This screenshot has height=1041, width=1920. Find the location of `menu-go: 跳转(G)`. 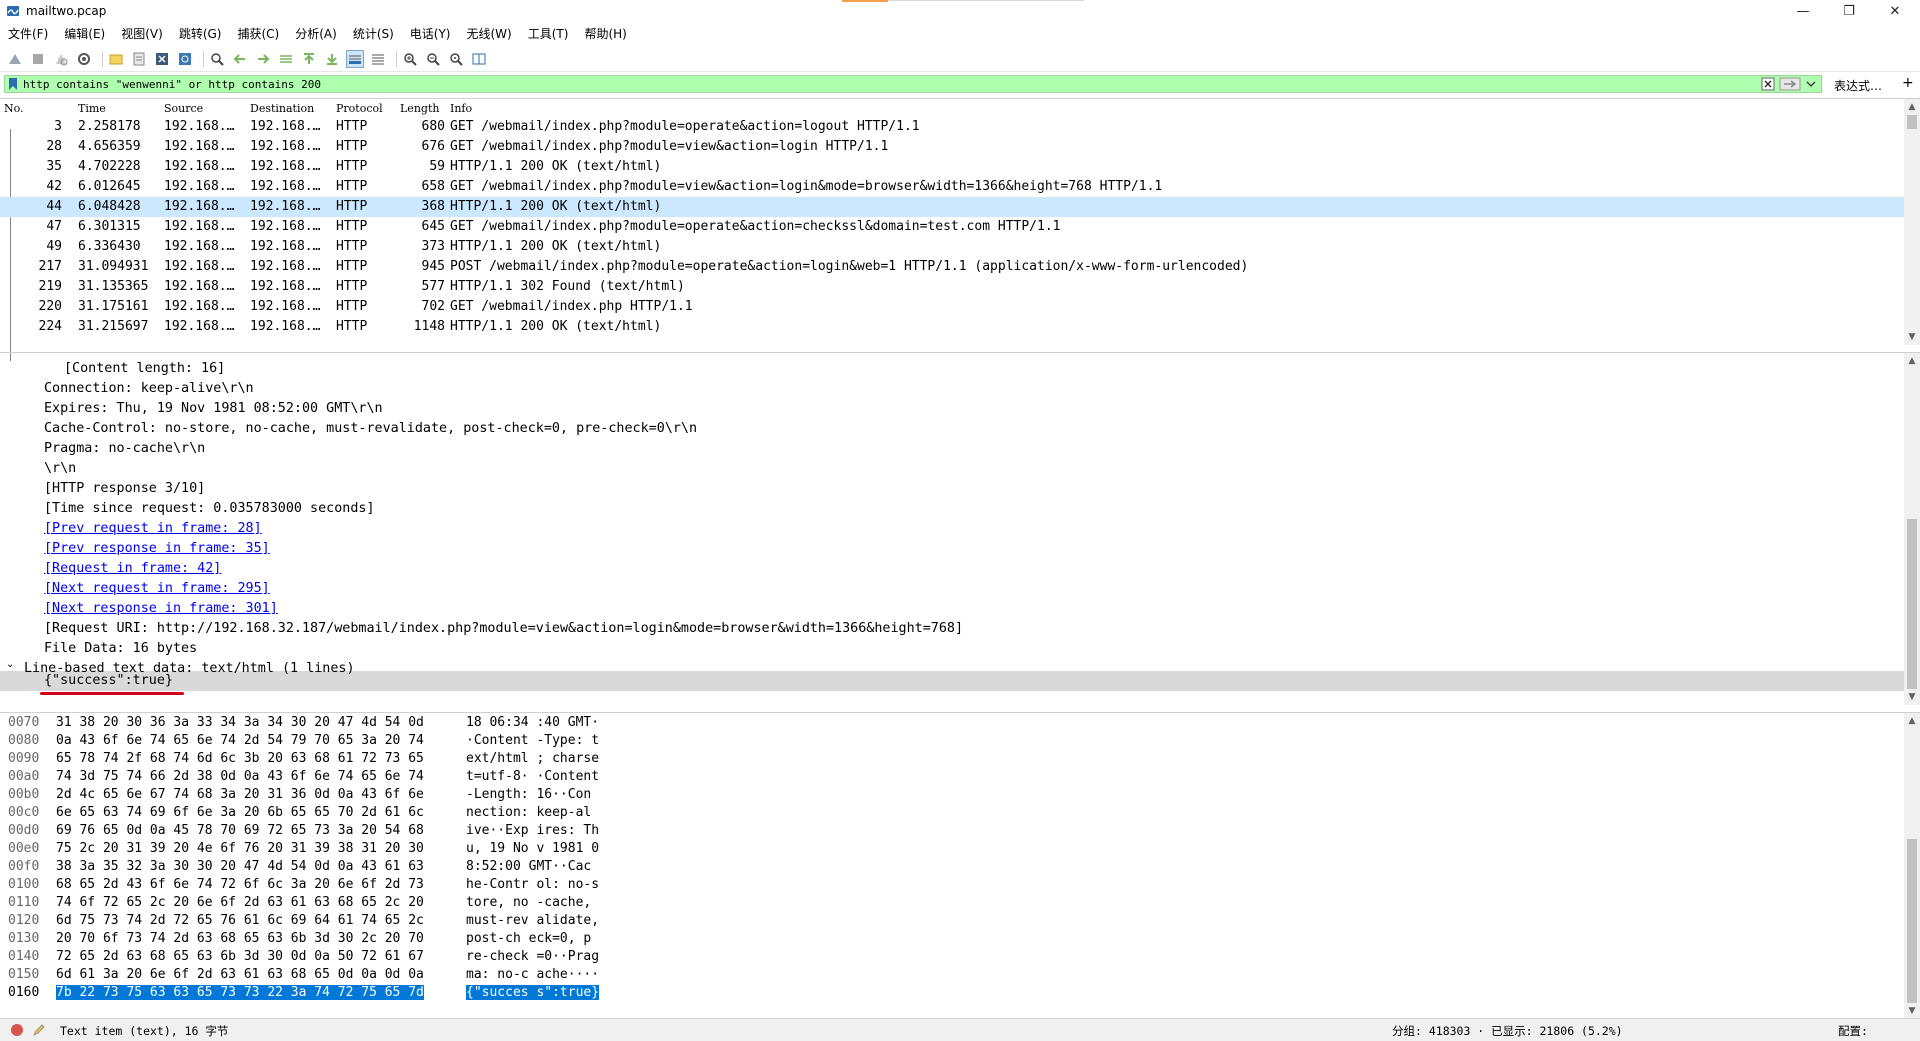

menu-go: 跳转(G) is located at coordinates (200, 33).